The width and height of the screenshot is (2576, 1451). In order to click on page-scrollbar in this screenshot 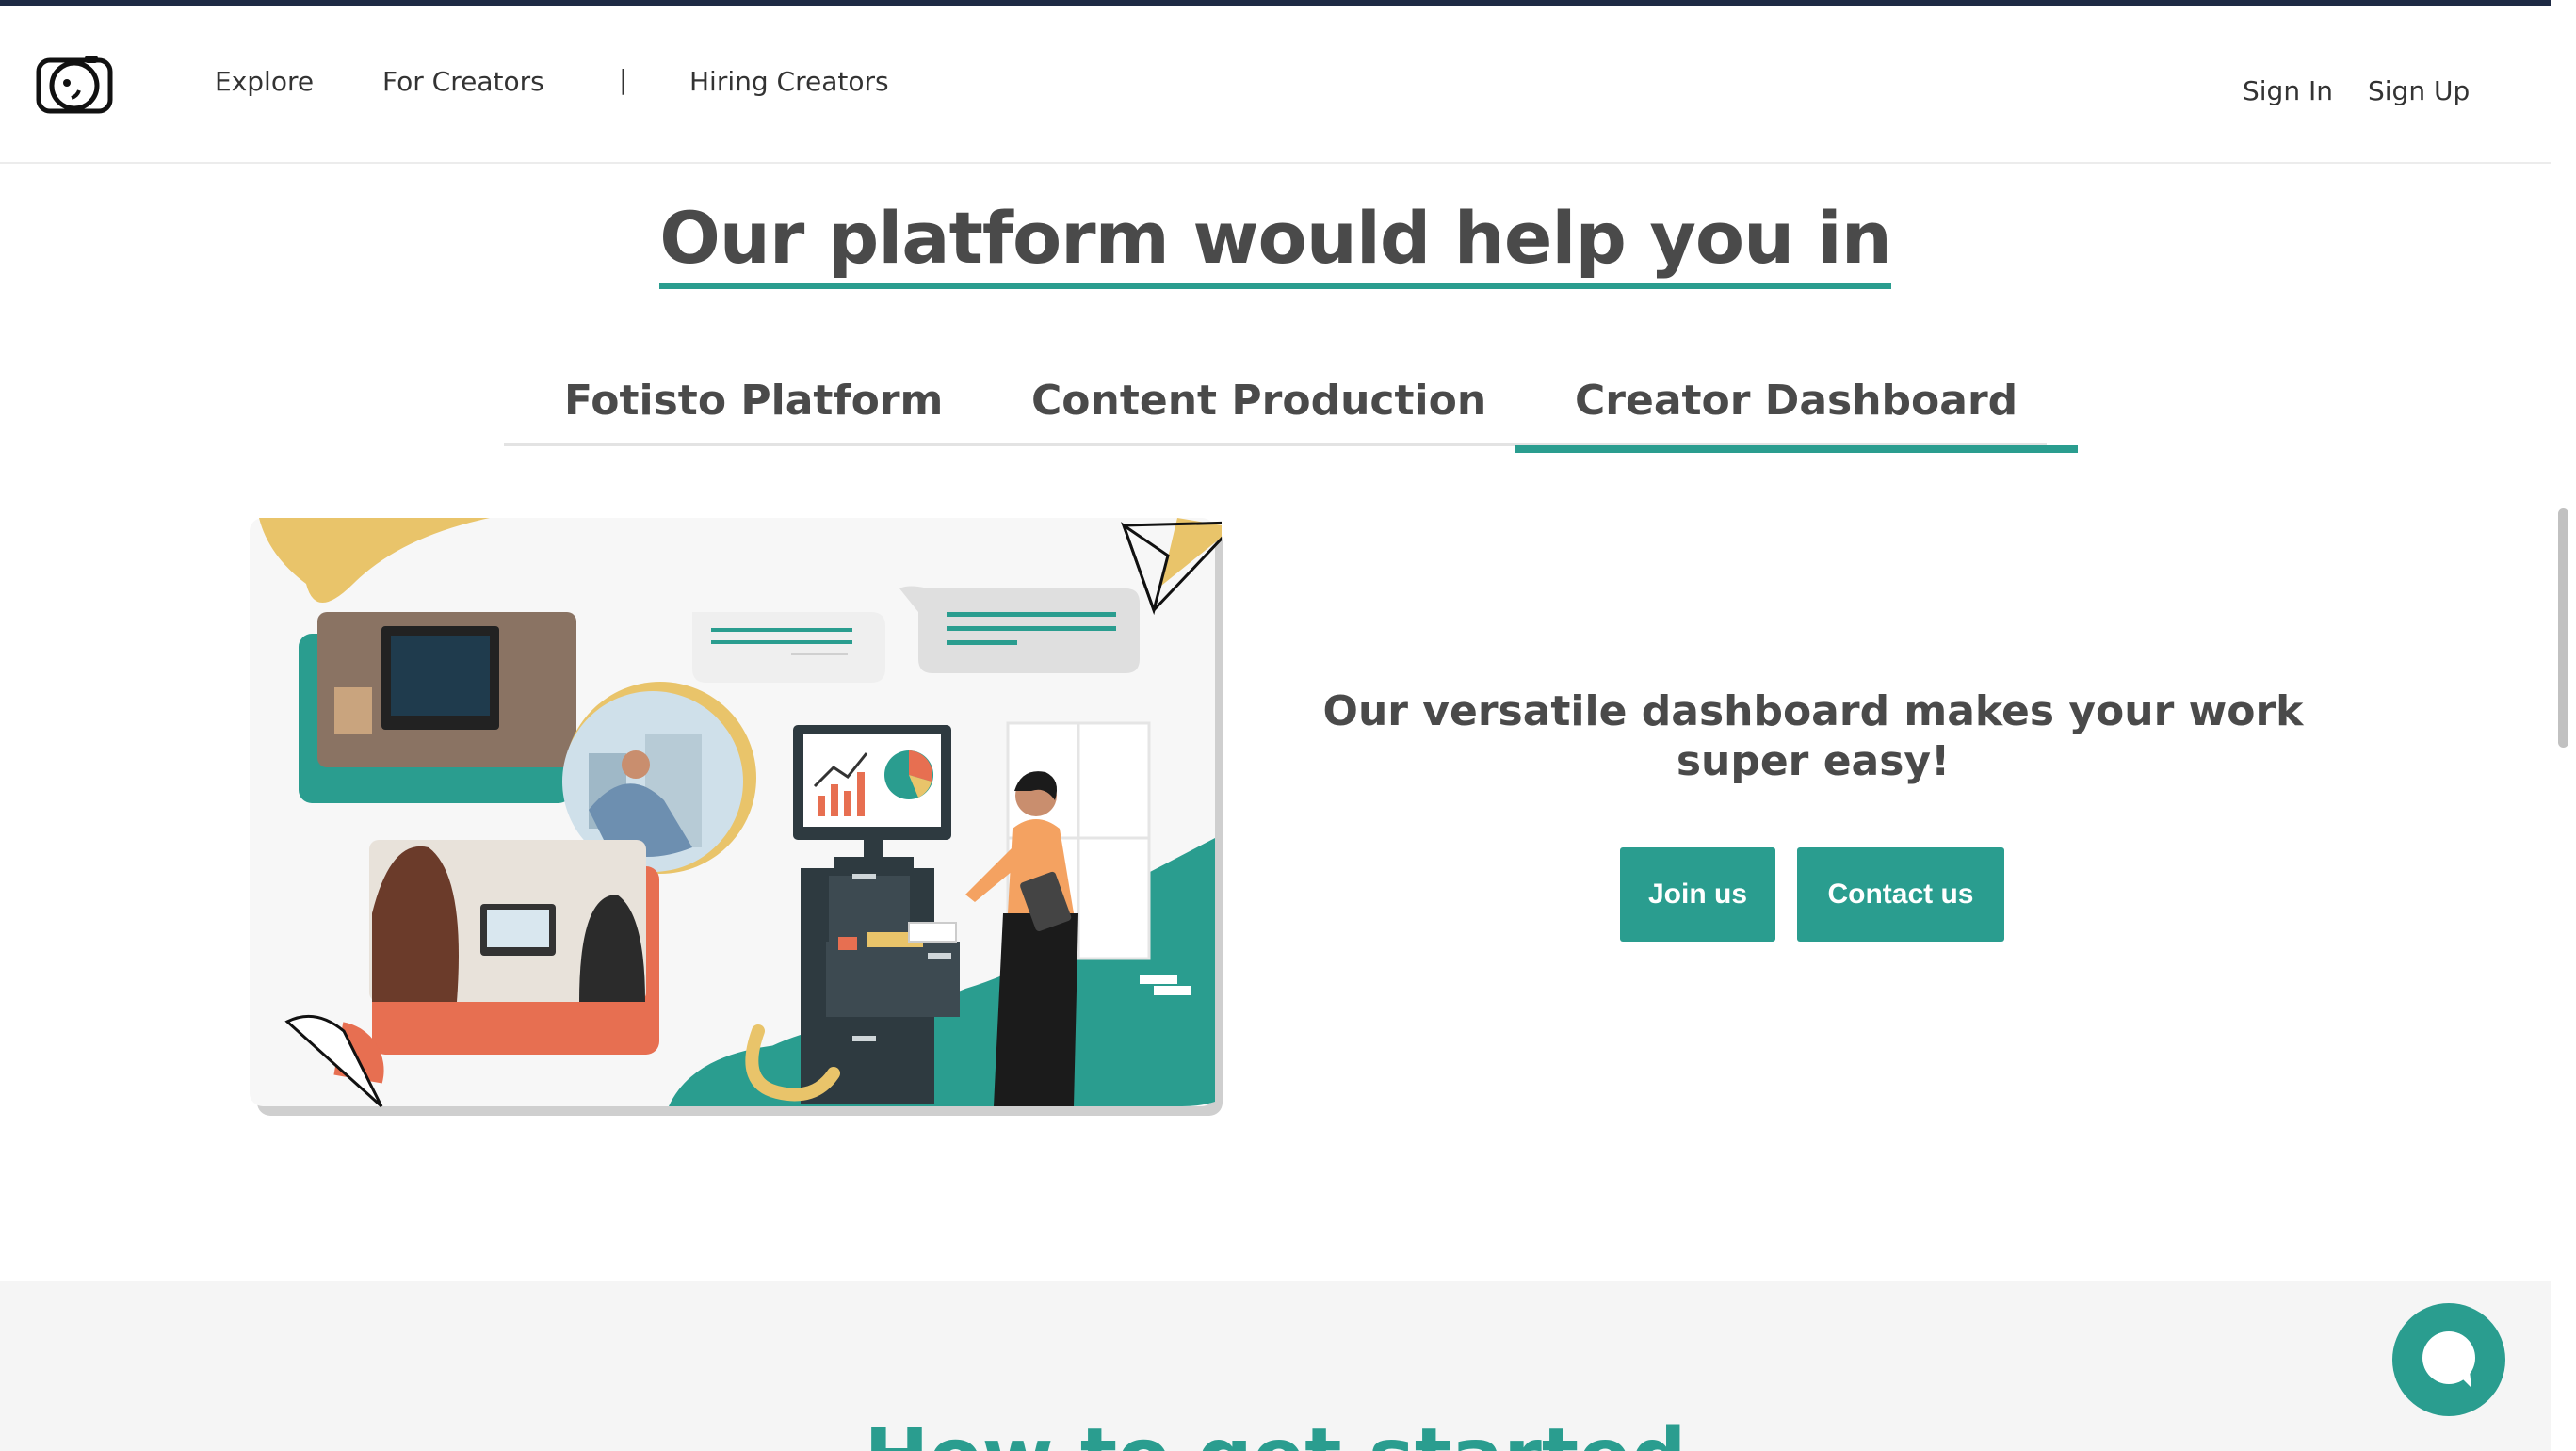, I will do `click(2563, 725)`.